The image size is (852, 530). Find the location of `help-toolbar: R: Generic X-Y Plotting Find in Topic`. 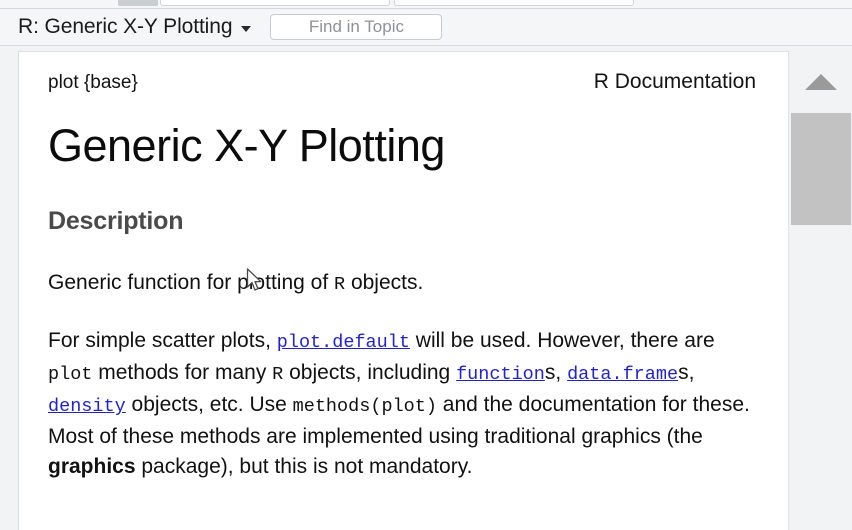

help-toolbar: R: Generic X-Y Plotting Find in Topic is located at coordinates (426, 27).